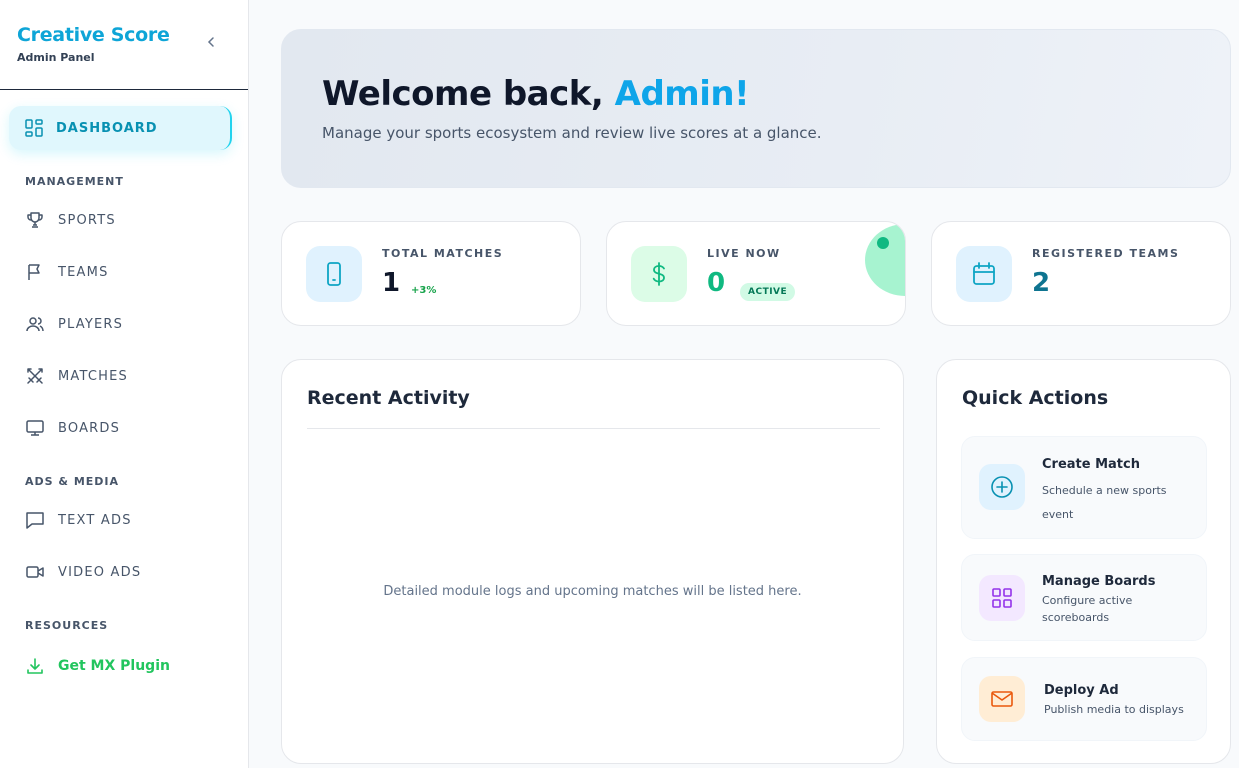 The width and height of the screenshot is (1239, 768). I want to click on sidebar-item-label: SPORTS, so click(87, 220).